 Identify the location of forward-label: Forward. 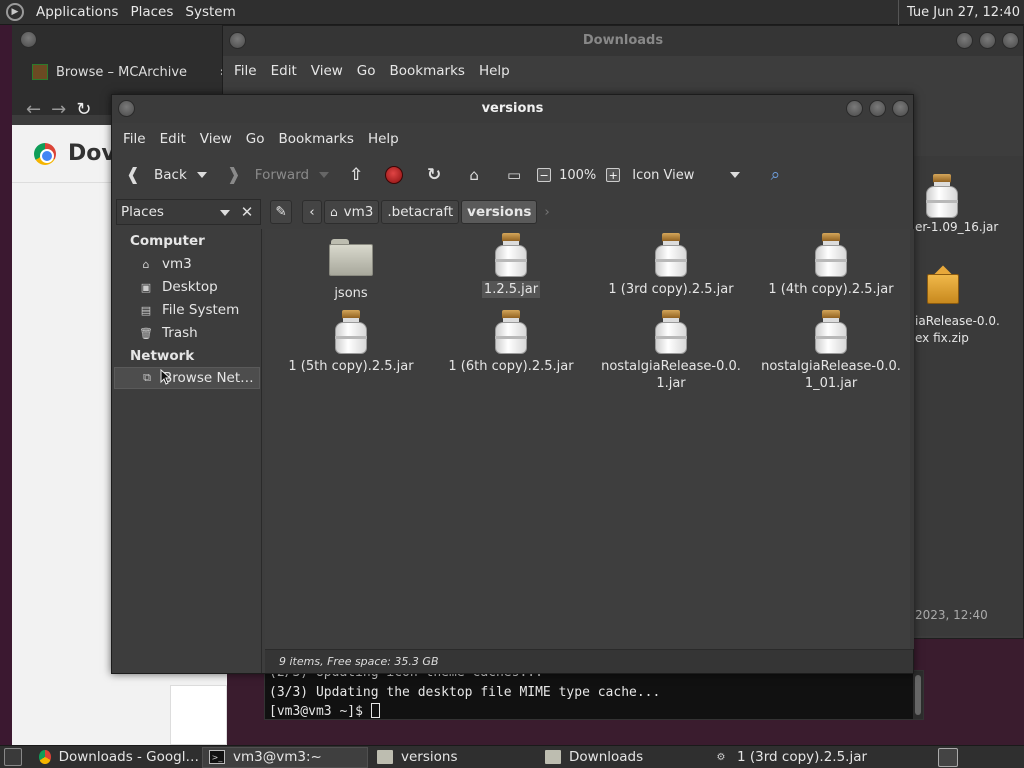
(282, 175).